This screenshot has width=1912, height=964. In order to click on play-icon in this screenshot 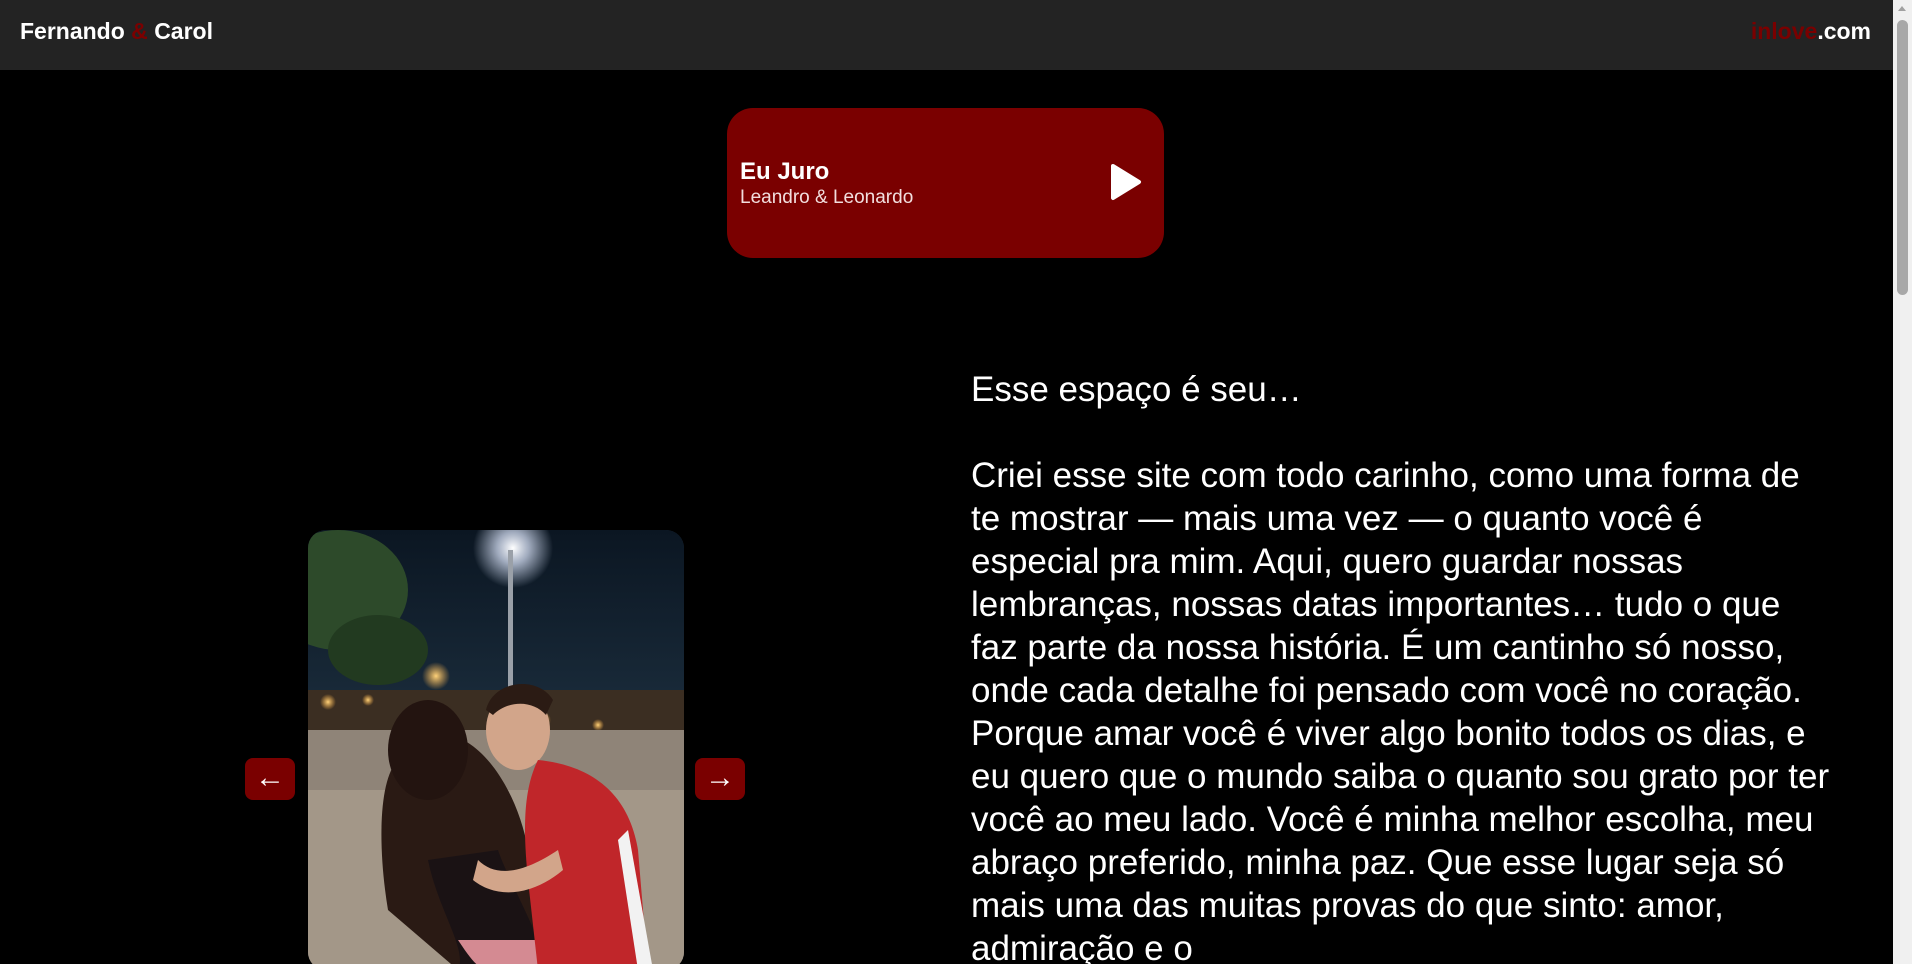, I will do `click(1126, 182)`.